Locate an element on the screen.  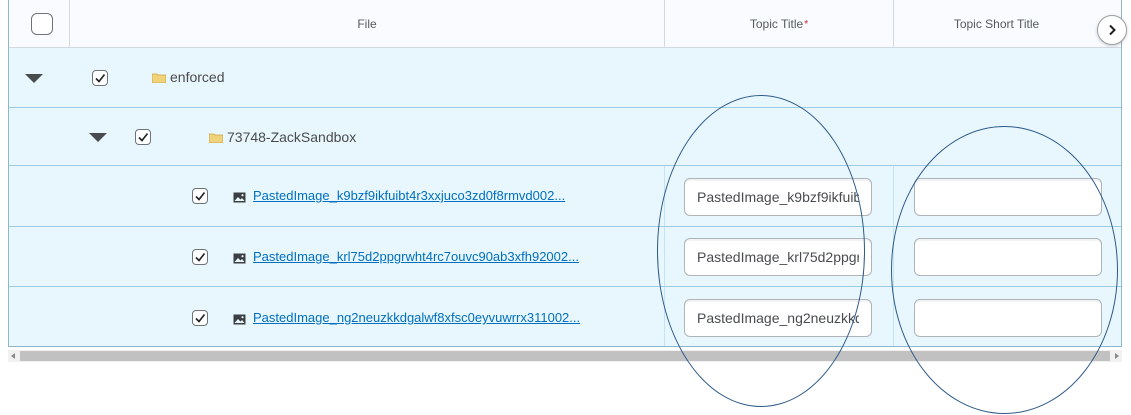
horizontal-scrollbar is located at coordinates (565, 356).